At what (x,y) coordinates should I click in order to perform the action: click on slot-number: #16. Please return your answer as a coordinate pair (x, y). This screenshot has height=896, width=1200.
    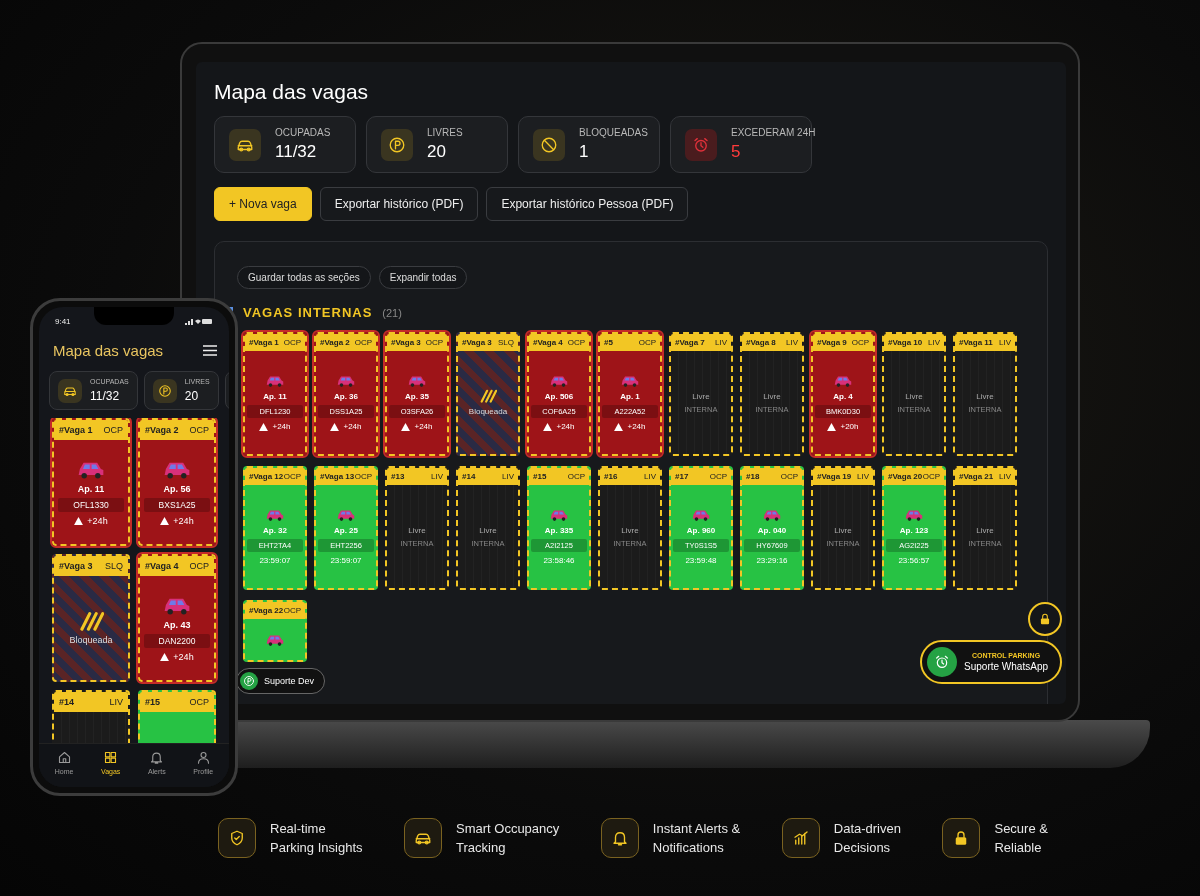
    Looking at the image, I should click on (611, 476).